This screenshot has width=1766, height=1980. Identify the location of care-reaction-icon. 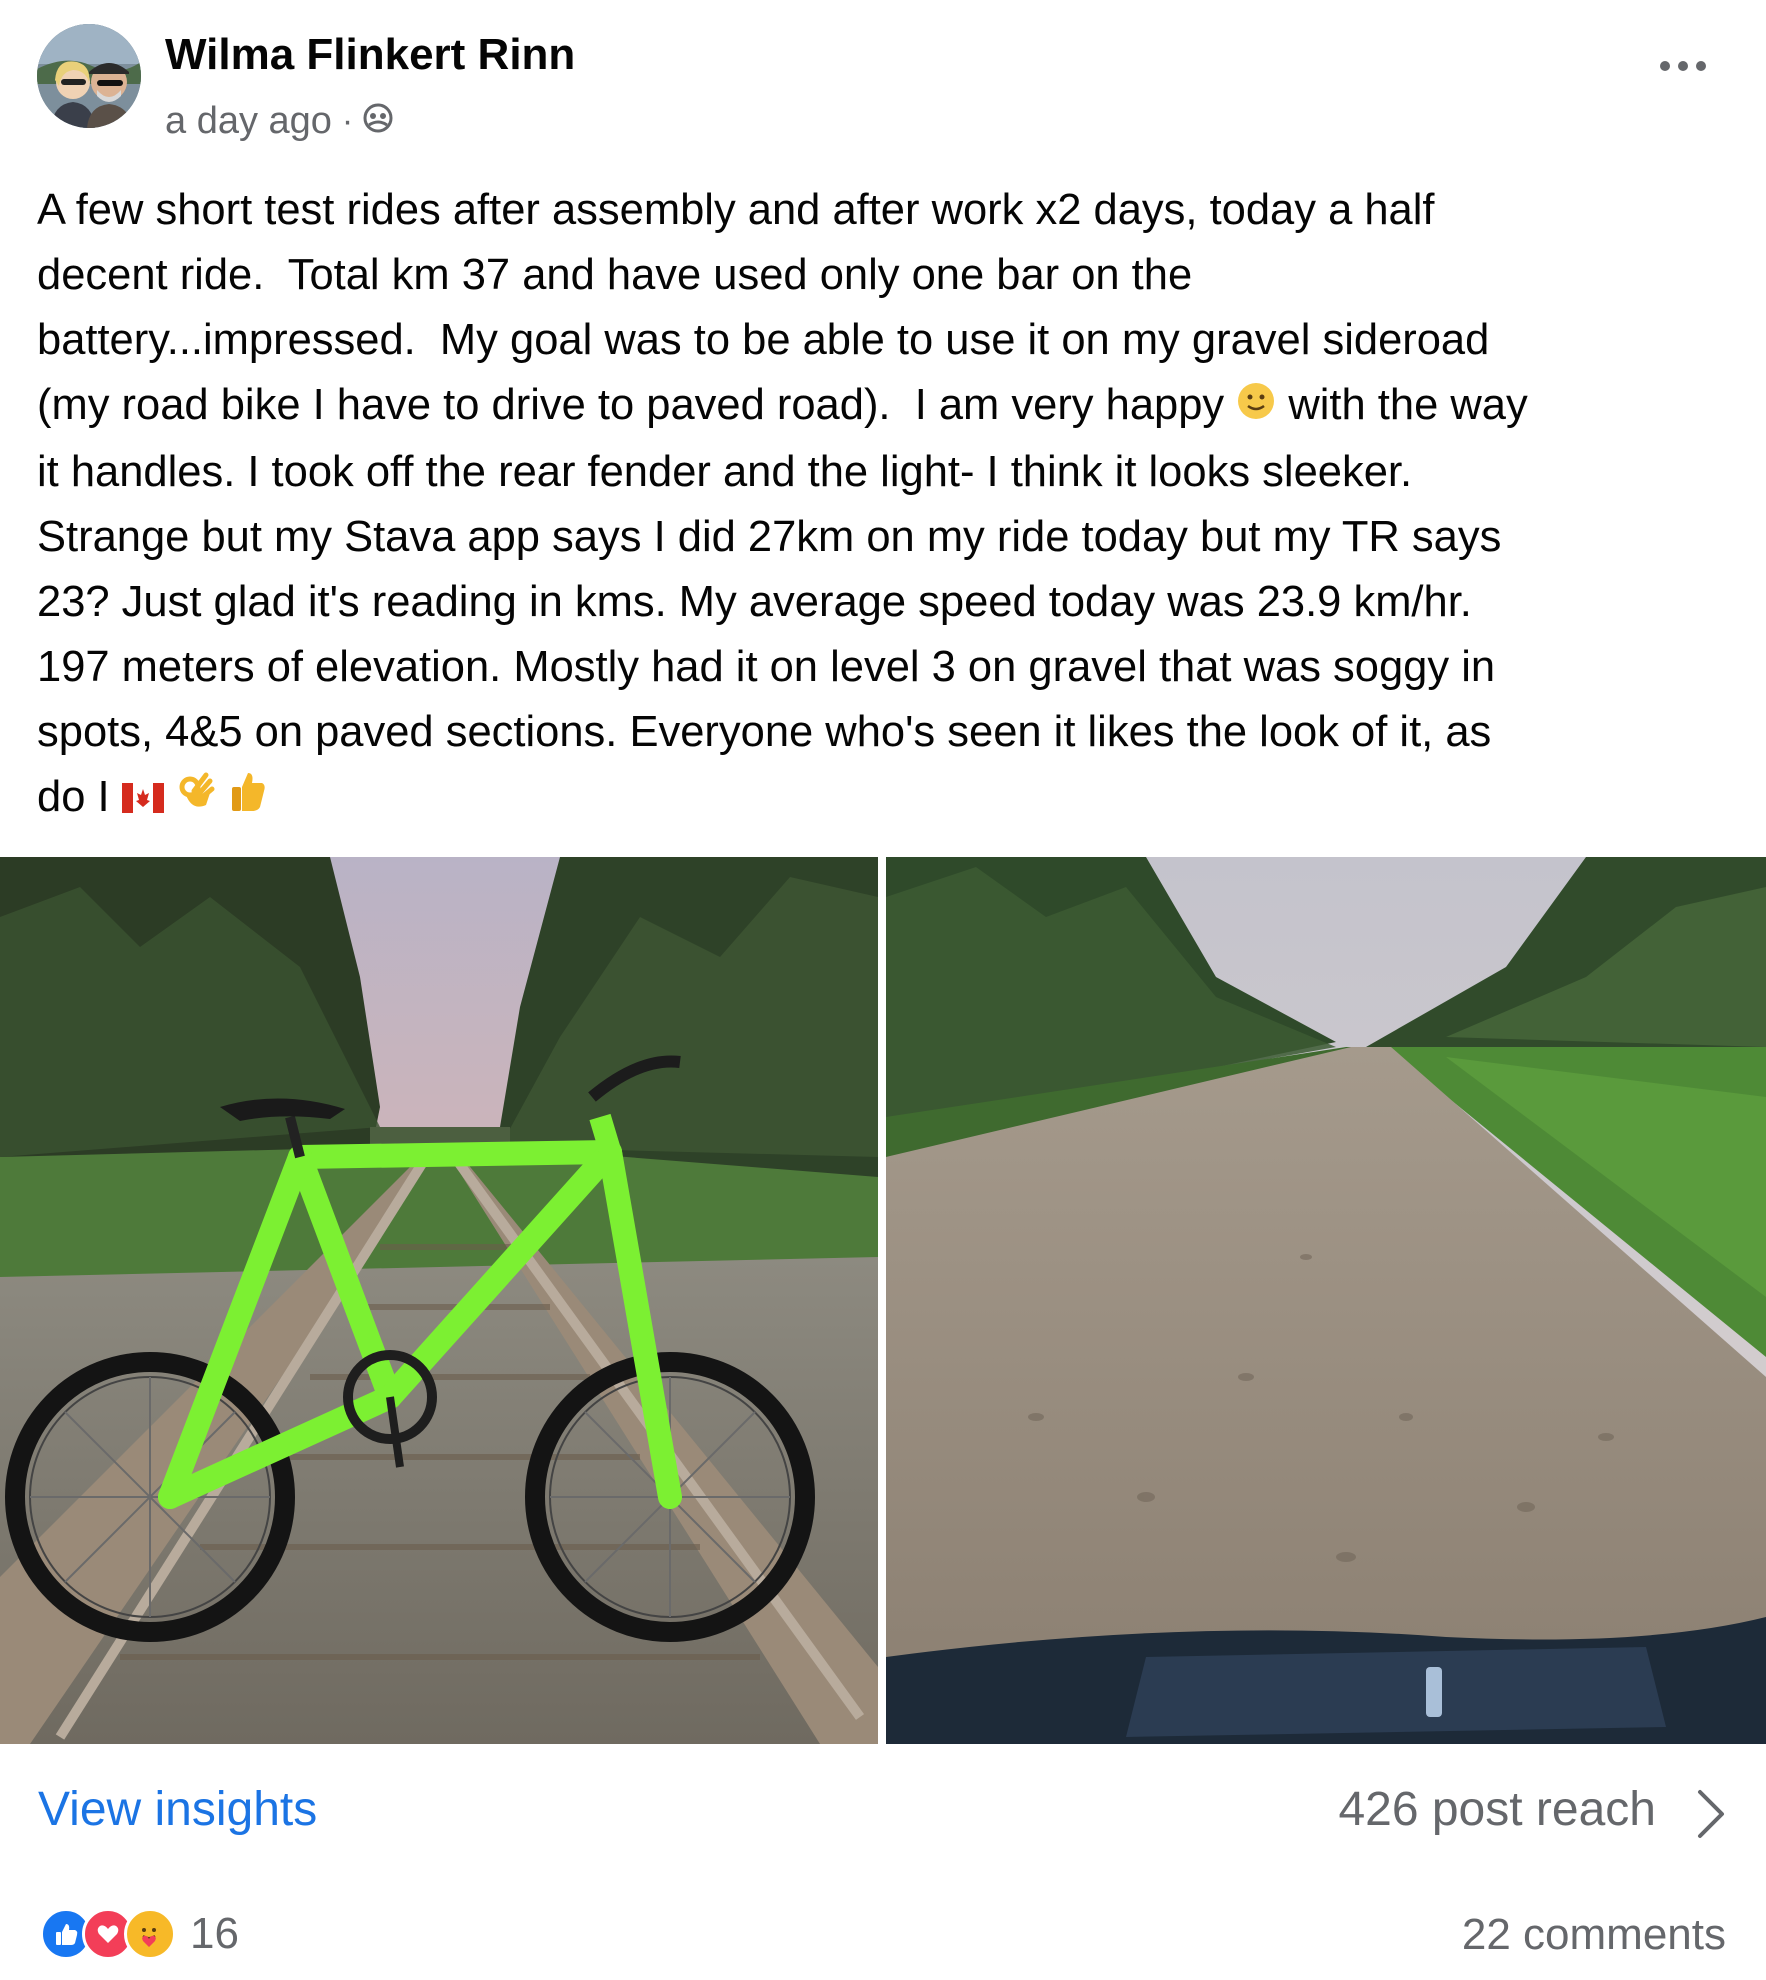
(150, 1934).